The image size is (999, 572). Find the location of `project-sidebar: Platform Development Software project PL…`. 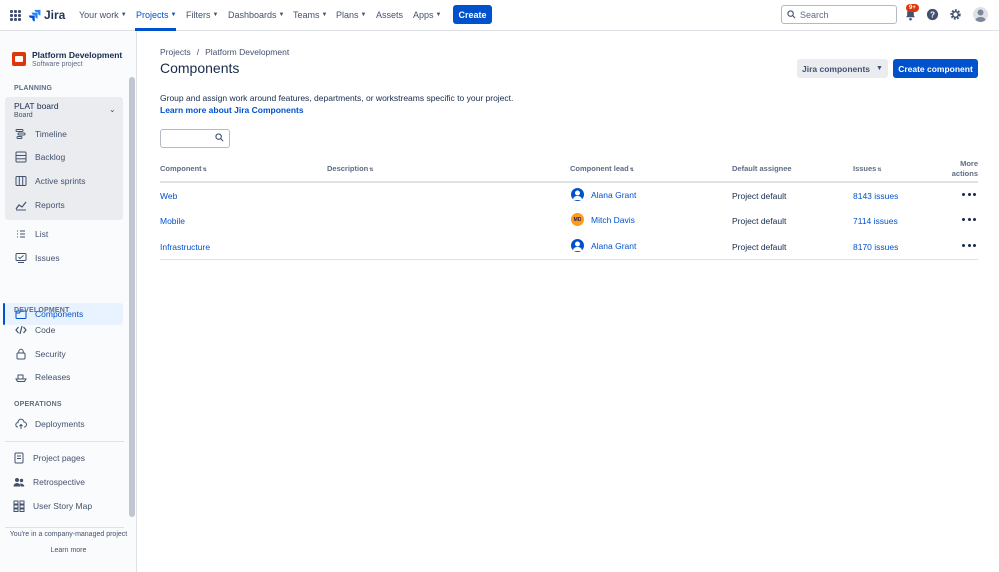

project-sidebar: Platform Development Software project PL… is located at coordinates (68, 301).